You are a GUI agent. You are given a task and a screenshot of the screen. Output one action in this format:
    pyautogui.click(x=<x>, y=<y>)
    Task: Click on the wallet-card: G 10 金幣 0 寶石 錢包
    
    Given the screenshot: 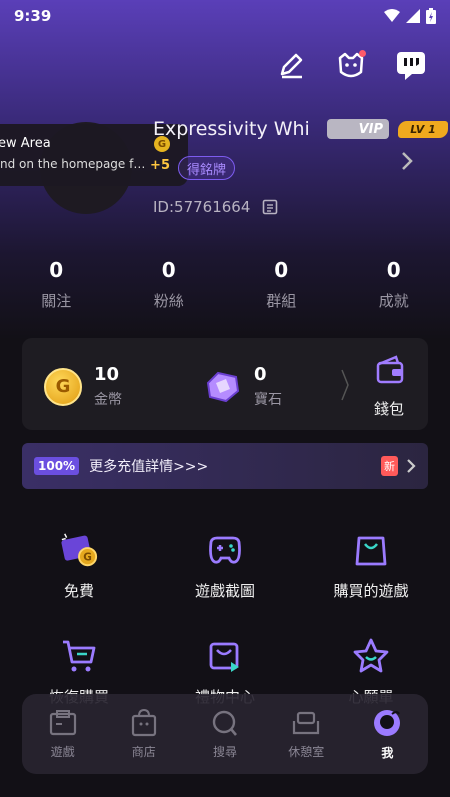 What is the action you would take?
    pyautogui.click(x=225, y=384)
    